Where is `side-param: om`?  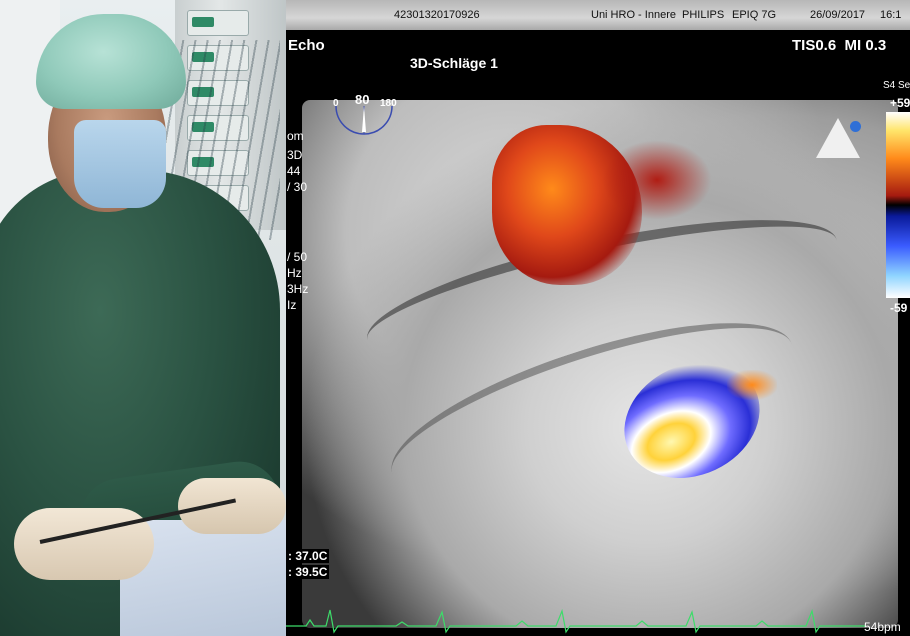 side-param: om is located at coordinates (295, 136).